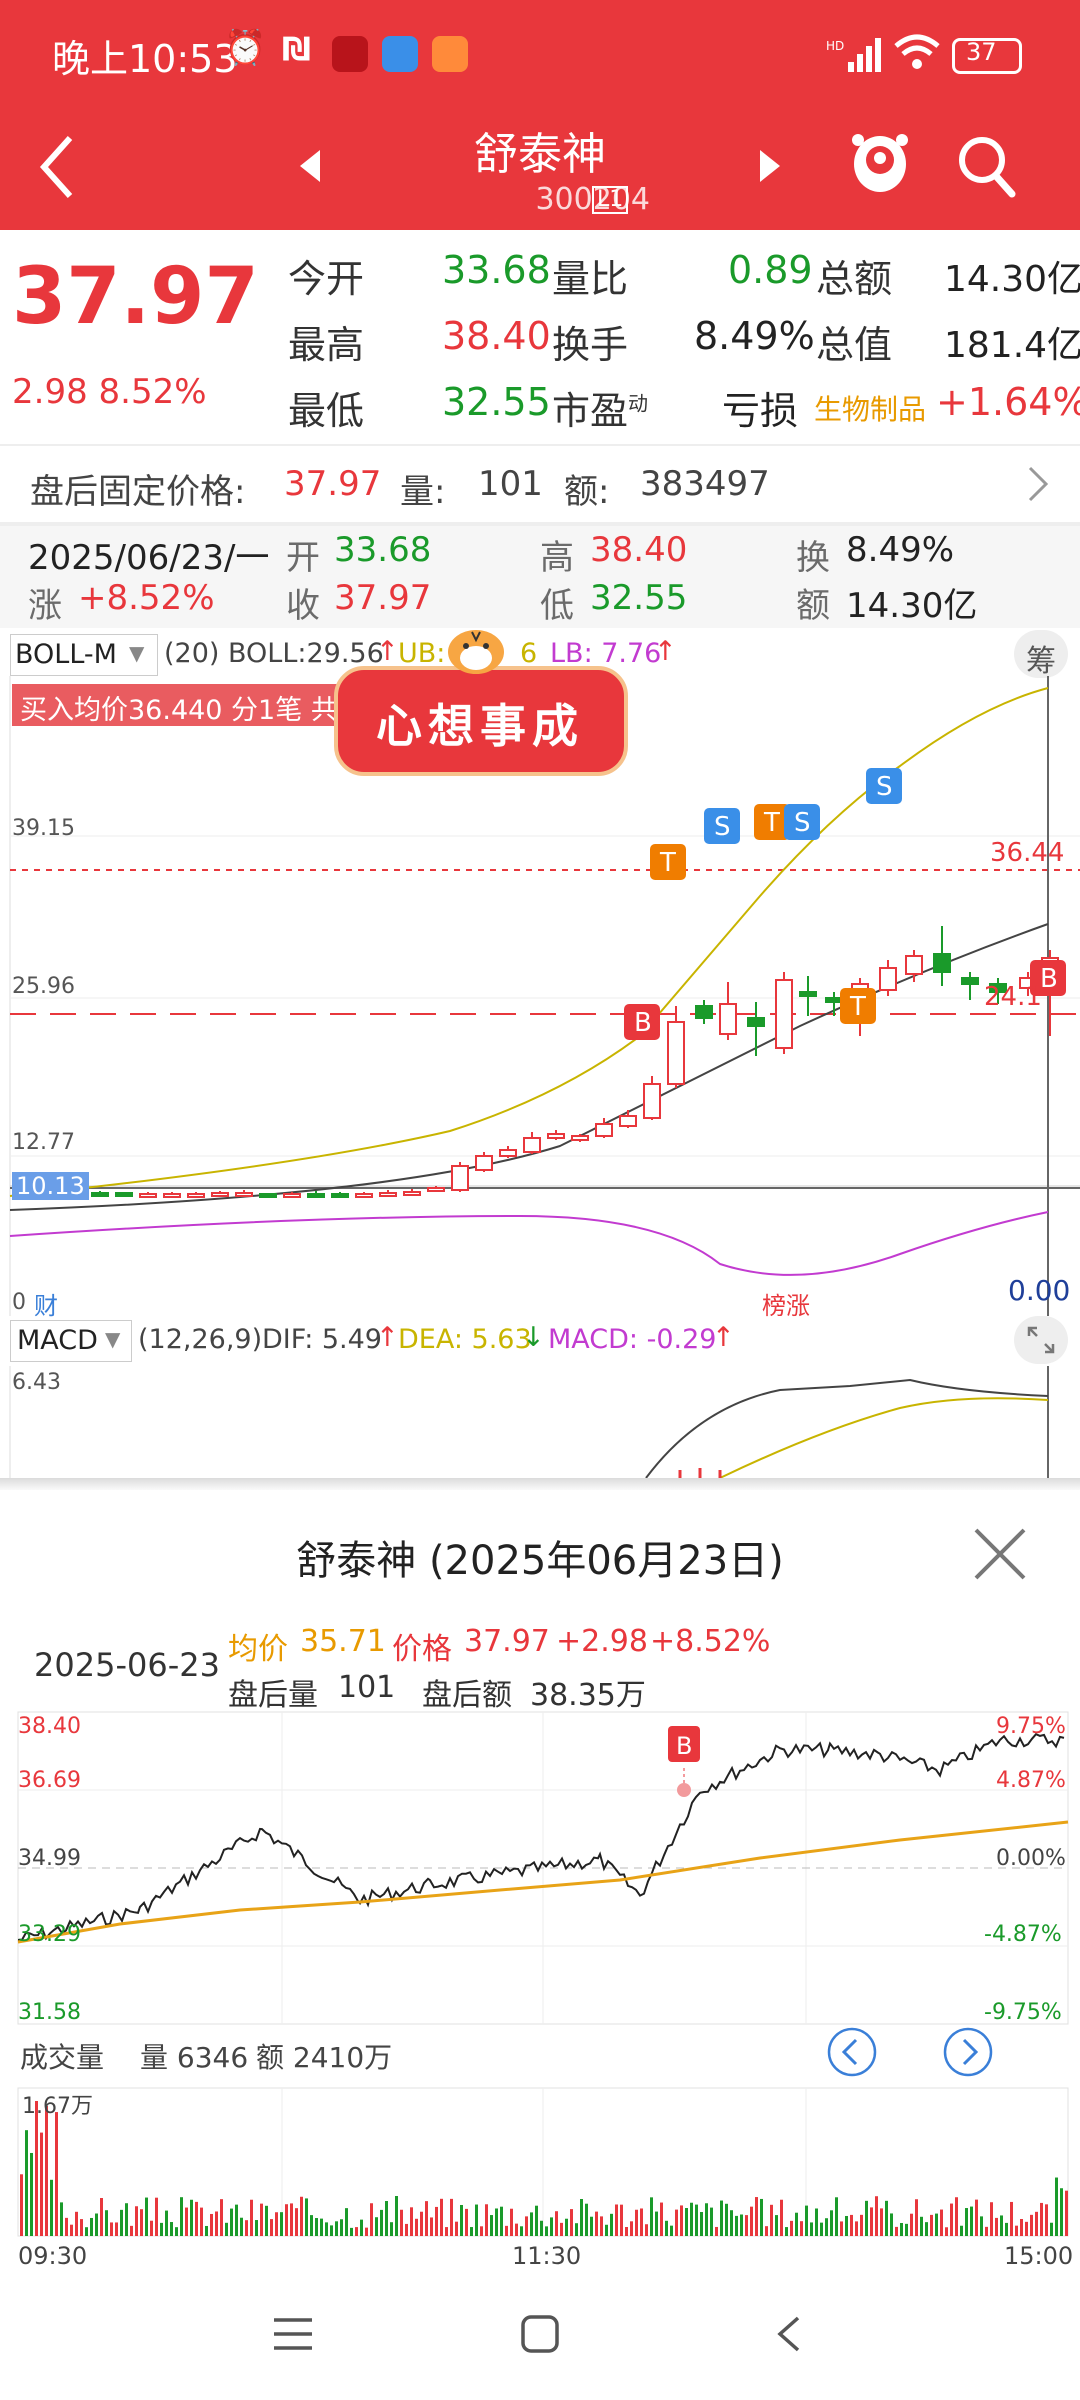 This screenshot has width=1080, height=2400. What do you see at coordinates (57, 2106) in the screenshot?
I see `volume-max-label: 1.67万` at bounding box center [57, 2106].